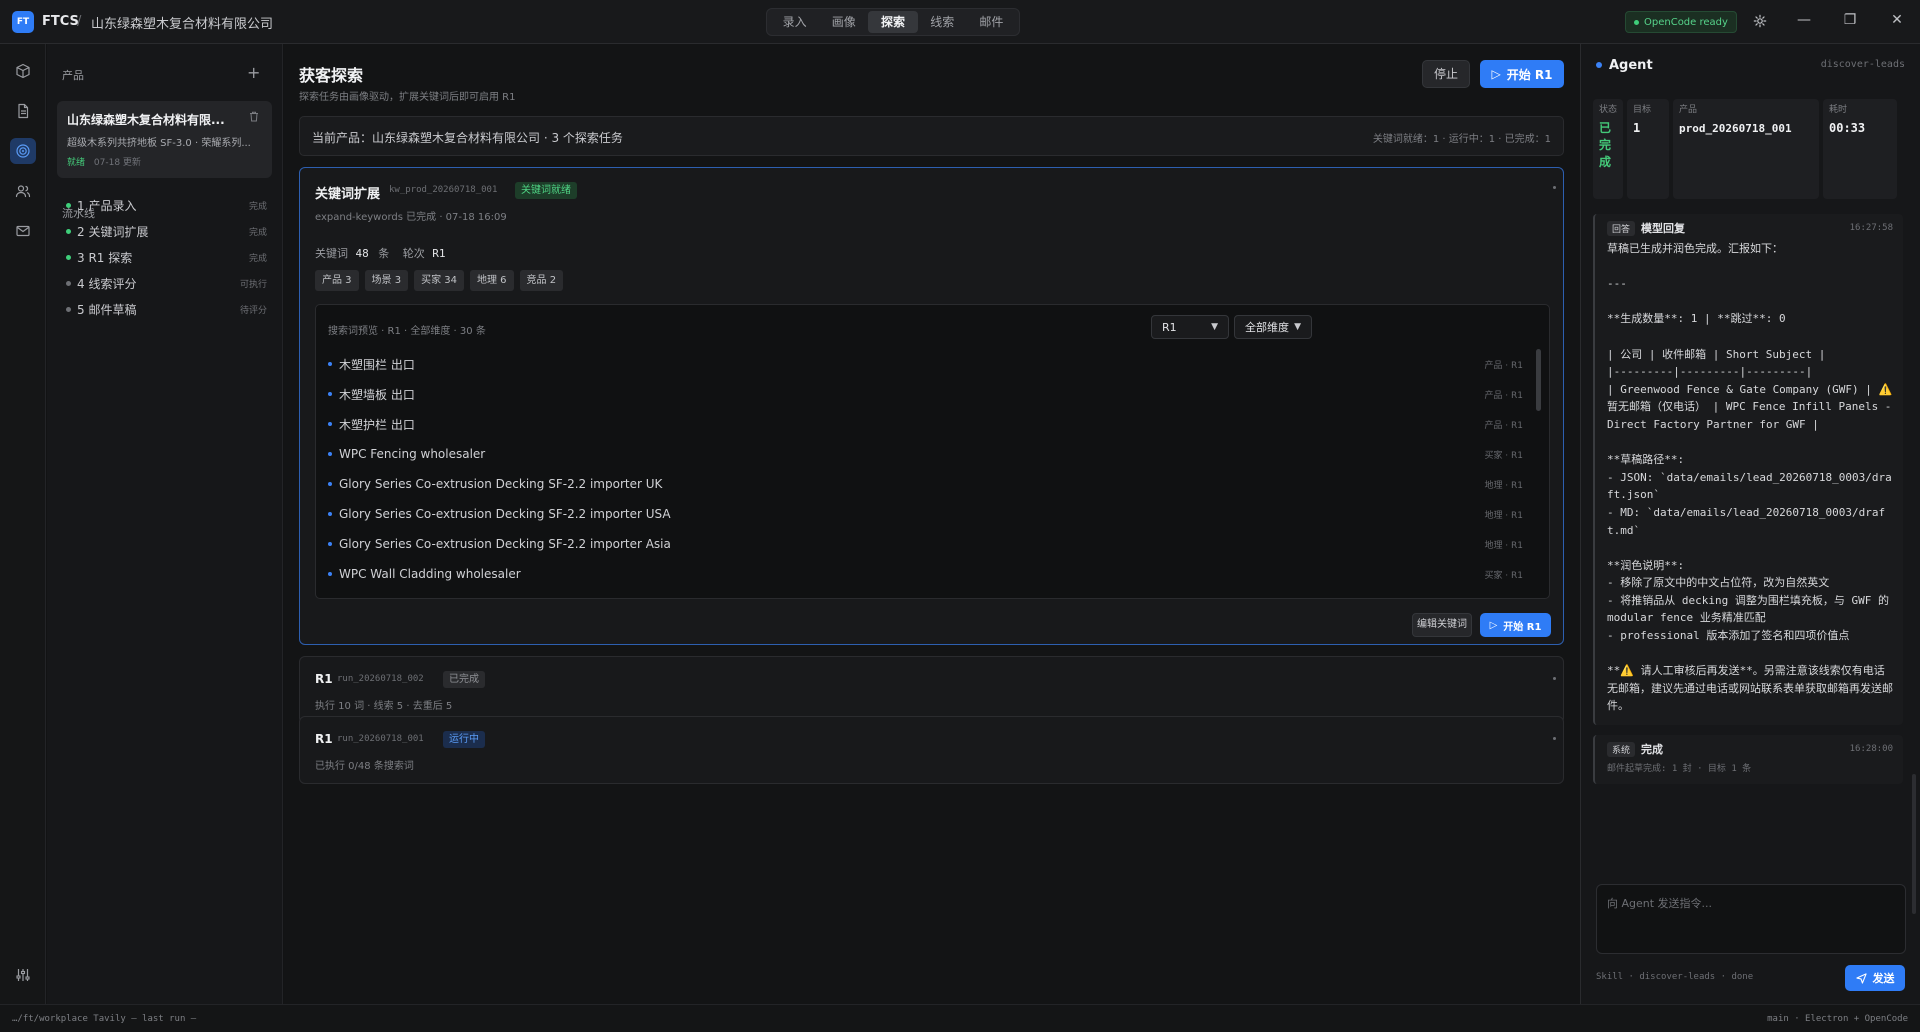 Image resolution: width=1920 pixels, height=1032 pixels. Describe the element at coordinates (1631, 65) in the screenshot. I see `agent-title: Agent` at that location.